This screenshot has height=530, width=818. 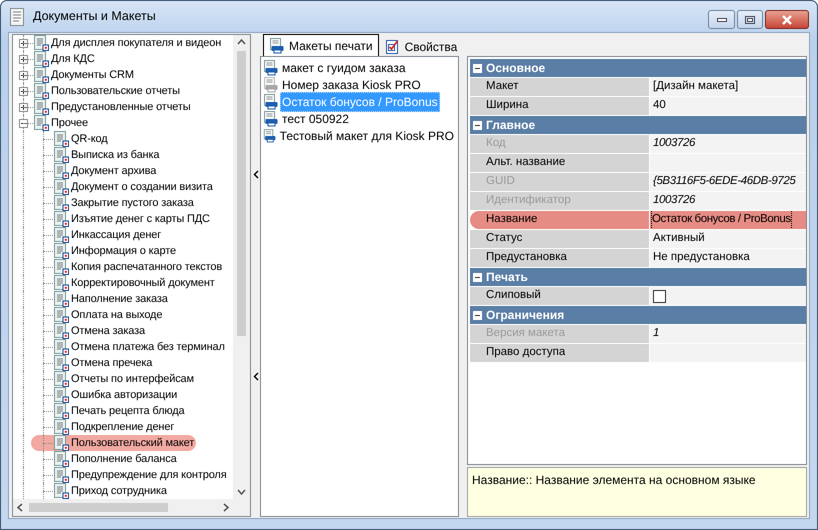 I want to click on tree-item: Отмена платежа без терминал, so click(x=140, y=347).